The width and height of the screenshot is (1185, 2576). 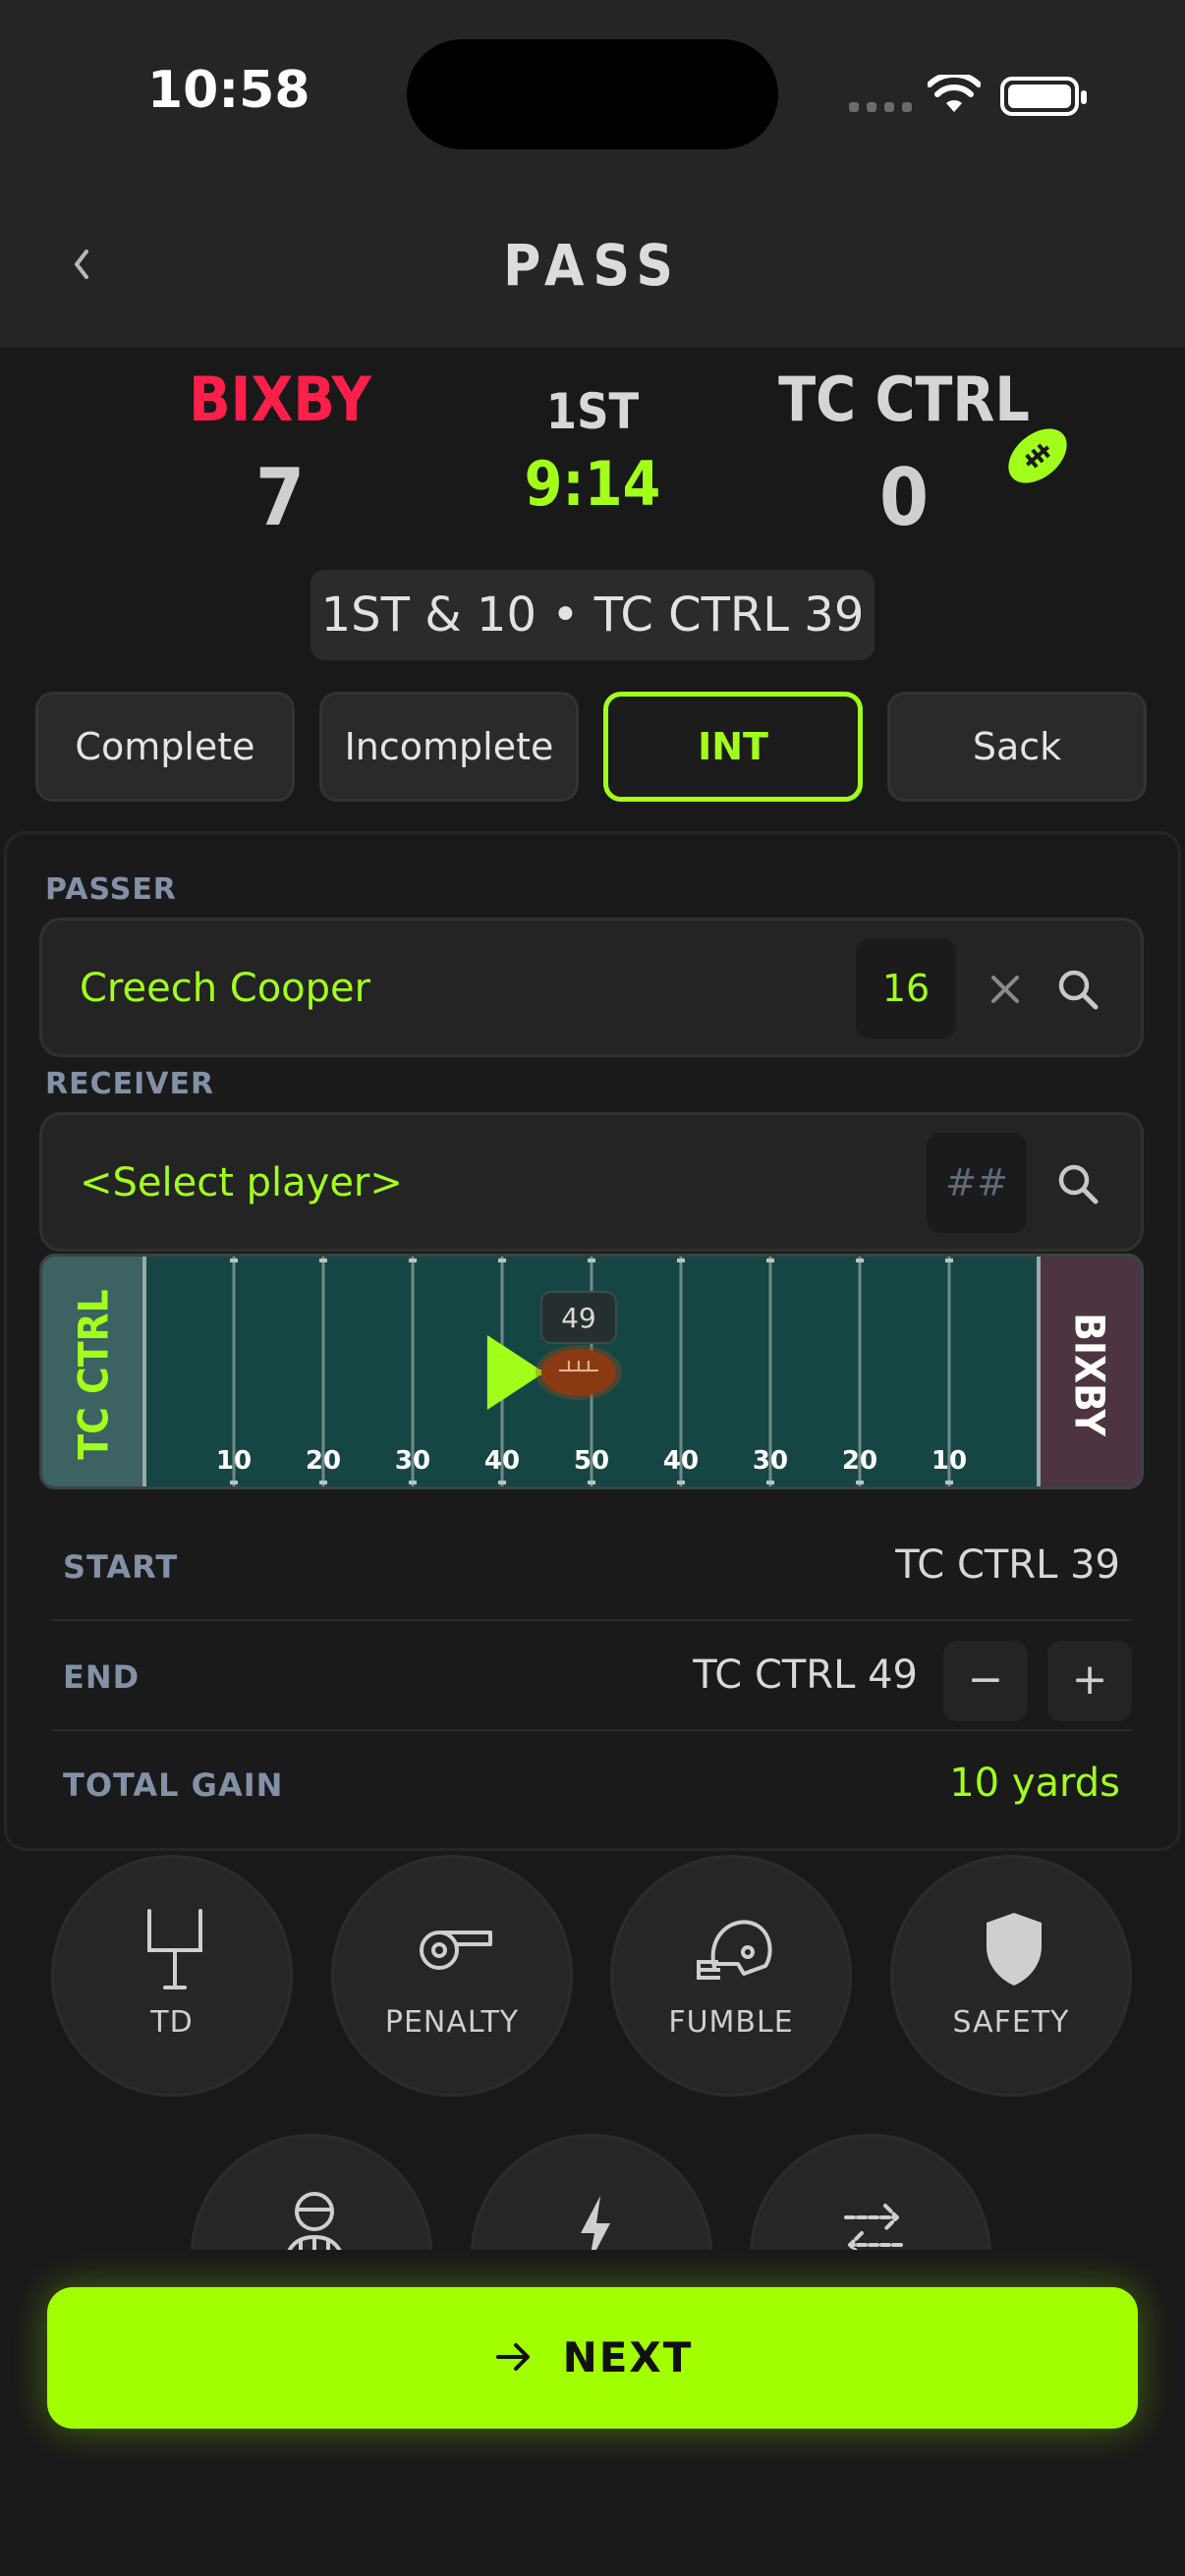 What do you see at coordinates (452, 1976) in the screenshot?
I see `penalty-button: PENALTY` at bounding box center [452, 1976].